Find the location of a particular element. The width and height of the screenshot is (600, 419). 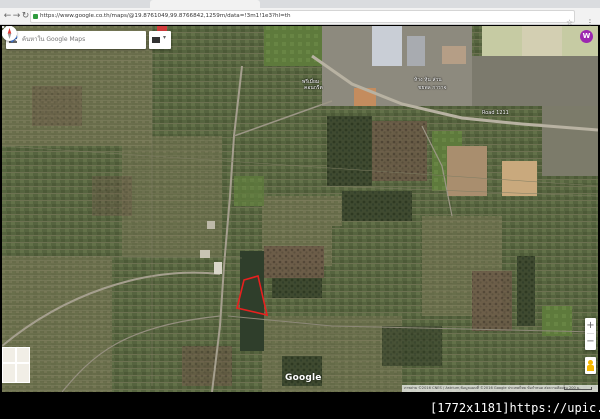

road-label: Road 1211 is located at coordinates (495, 113).